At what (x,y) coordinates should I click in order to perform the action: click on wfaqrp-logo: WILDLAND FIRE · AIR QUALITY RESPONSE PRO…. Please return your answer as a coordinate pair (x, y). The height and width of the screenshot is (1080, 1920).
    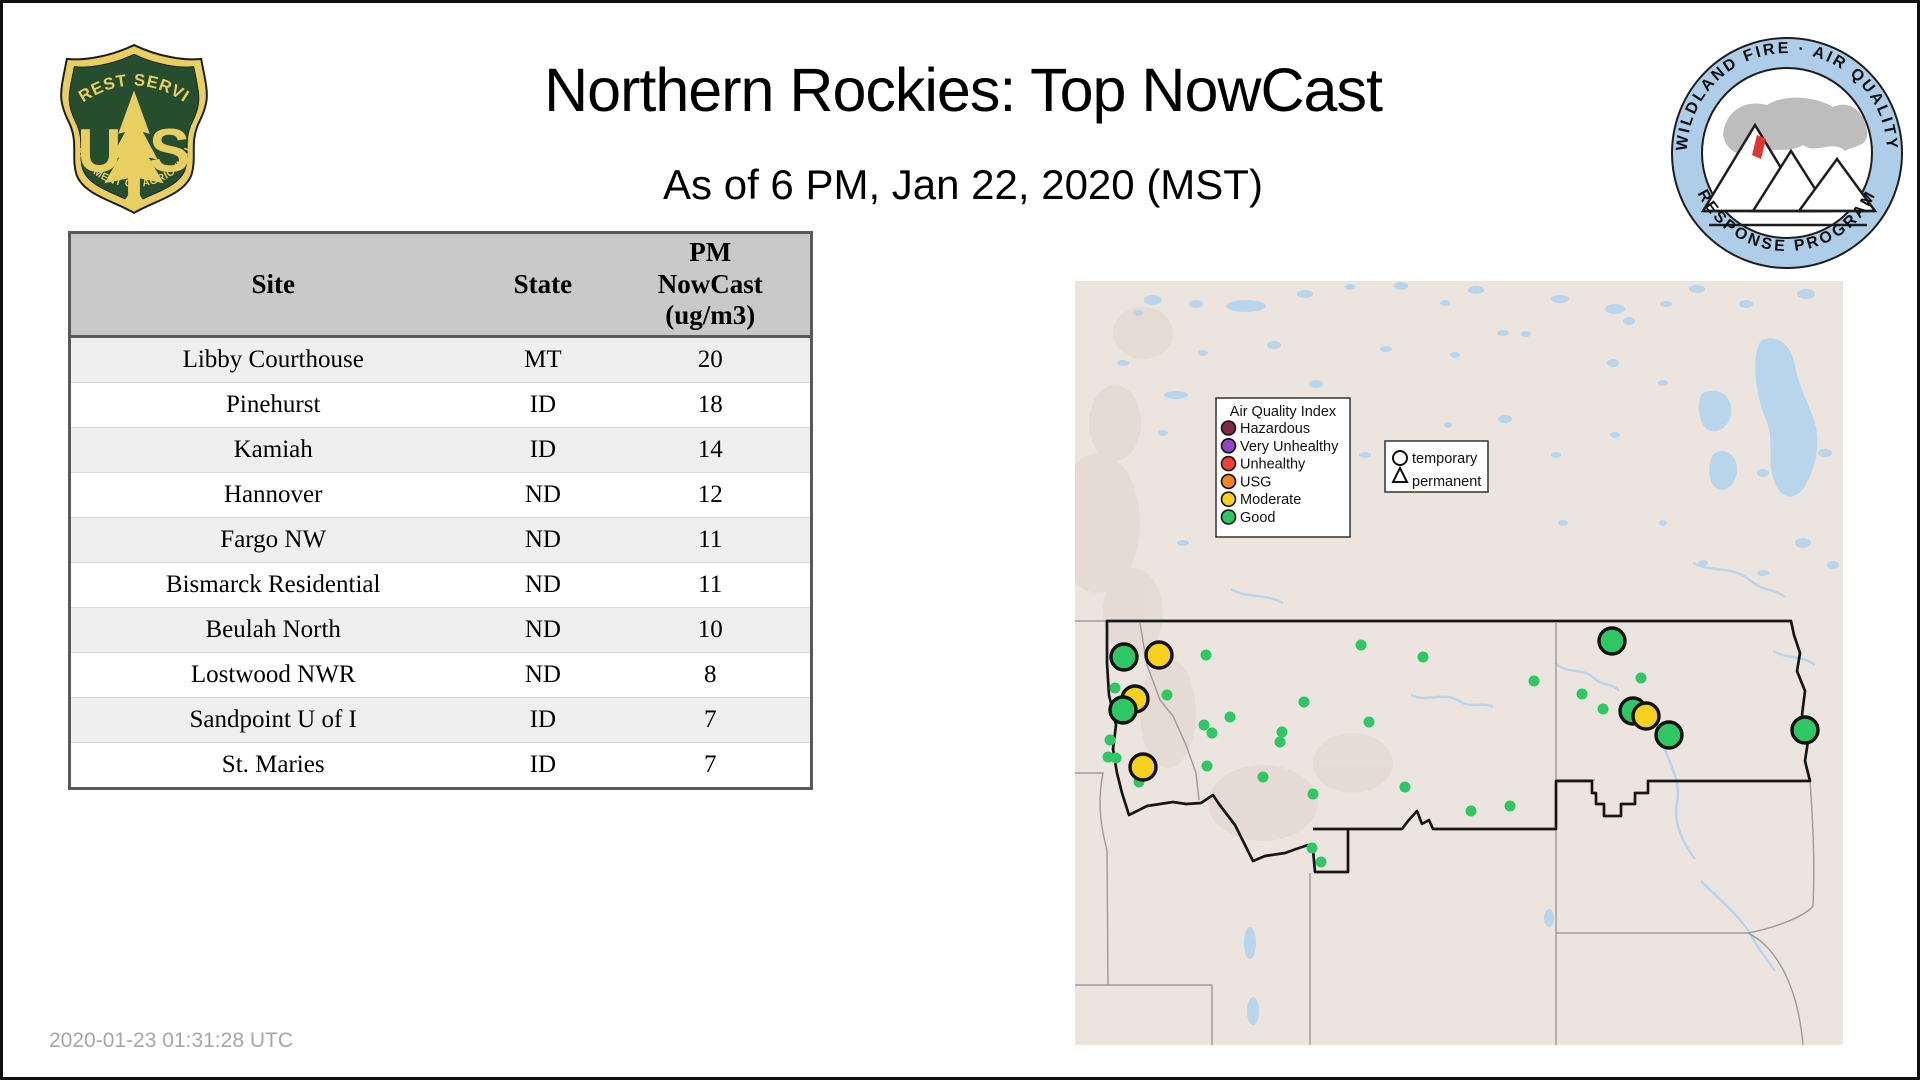
    Looking at the image, I should click on (1787, 153).